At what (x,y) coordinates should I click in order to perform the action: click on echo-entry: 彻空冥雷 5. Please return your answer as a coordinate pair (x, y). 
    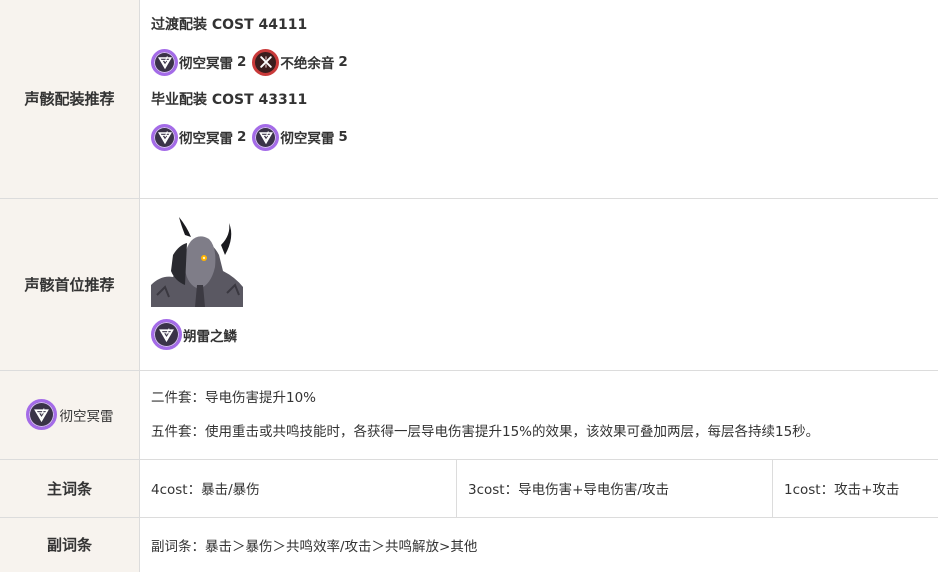
    Looking at the image, I should click on (300, 137).